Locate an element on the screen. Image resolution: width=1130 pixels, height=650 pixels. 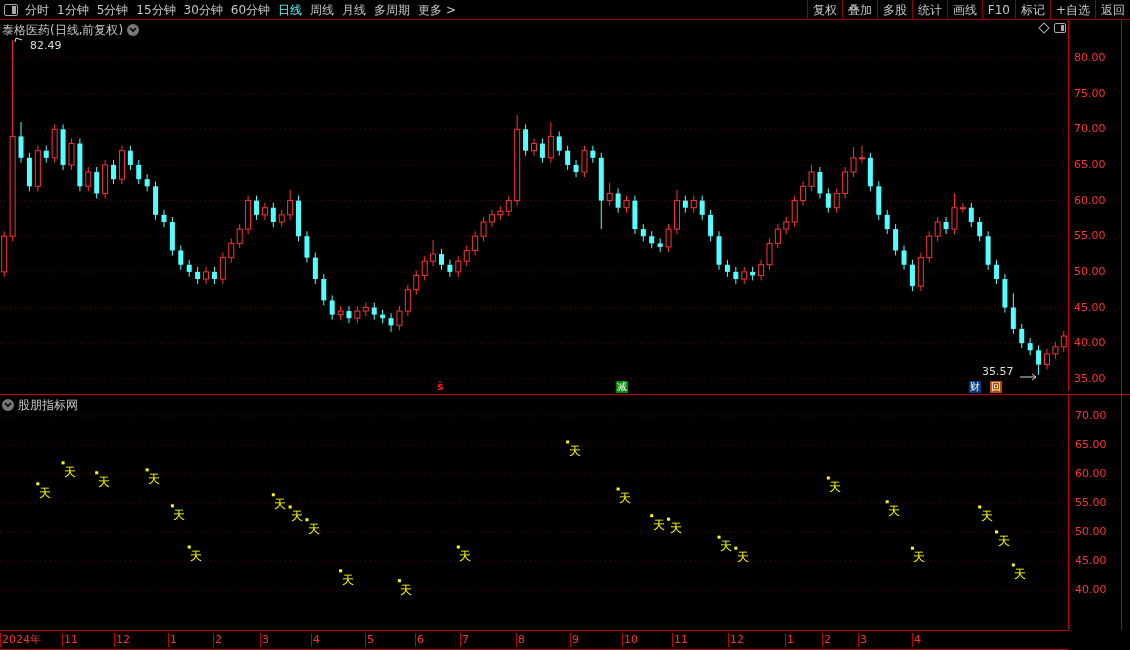
axis-label: 70.00 is located at coordinates (1091, 415).